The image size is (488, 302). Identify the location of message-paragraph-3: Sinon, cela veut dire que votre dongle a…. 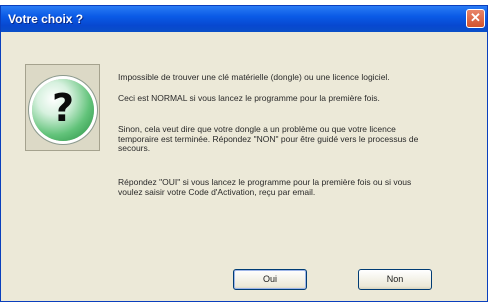
(268, 138).